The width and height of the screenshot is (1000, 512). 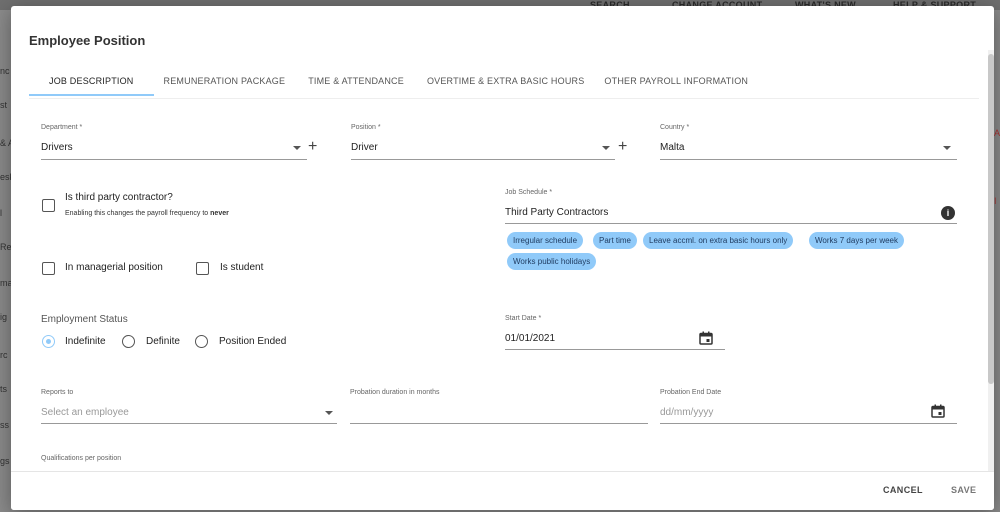 What do you see at coordinates (997, 133) in the screenshot?
I see `bg-right-label: A` at bounding box center [997, 133].